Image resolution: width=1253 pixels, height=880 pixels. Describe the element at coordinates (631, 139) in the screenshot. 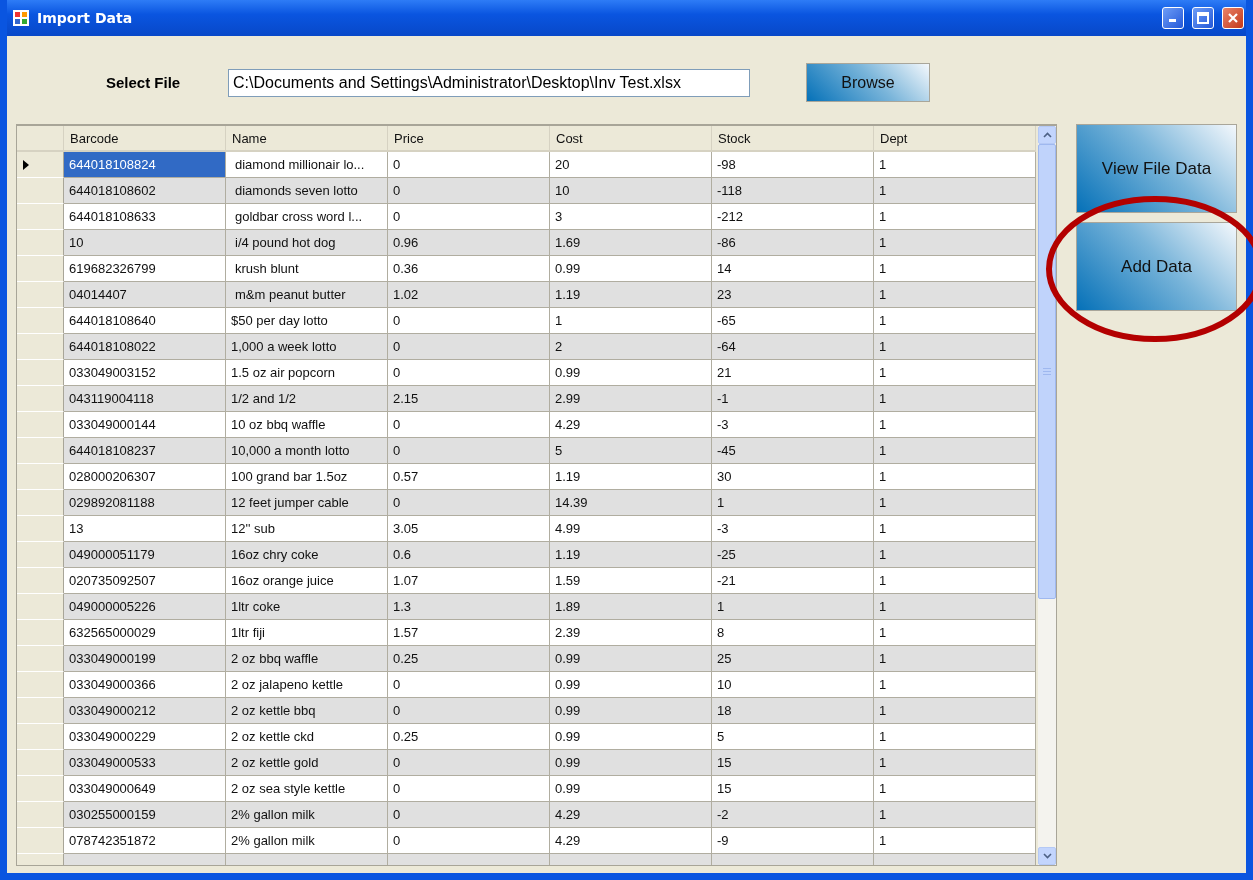

I see `column-header: Cost` at that location.